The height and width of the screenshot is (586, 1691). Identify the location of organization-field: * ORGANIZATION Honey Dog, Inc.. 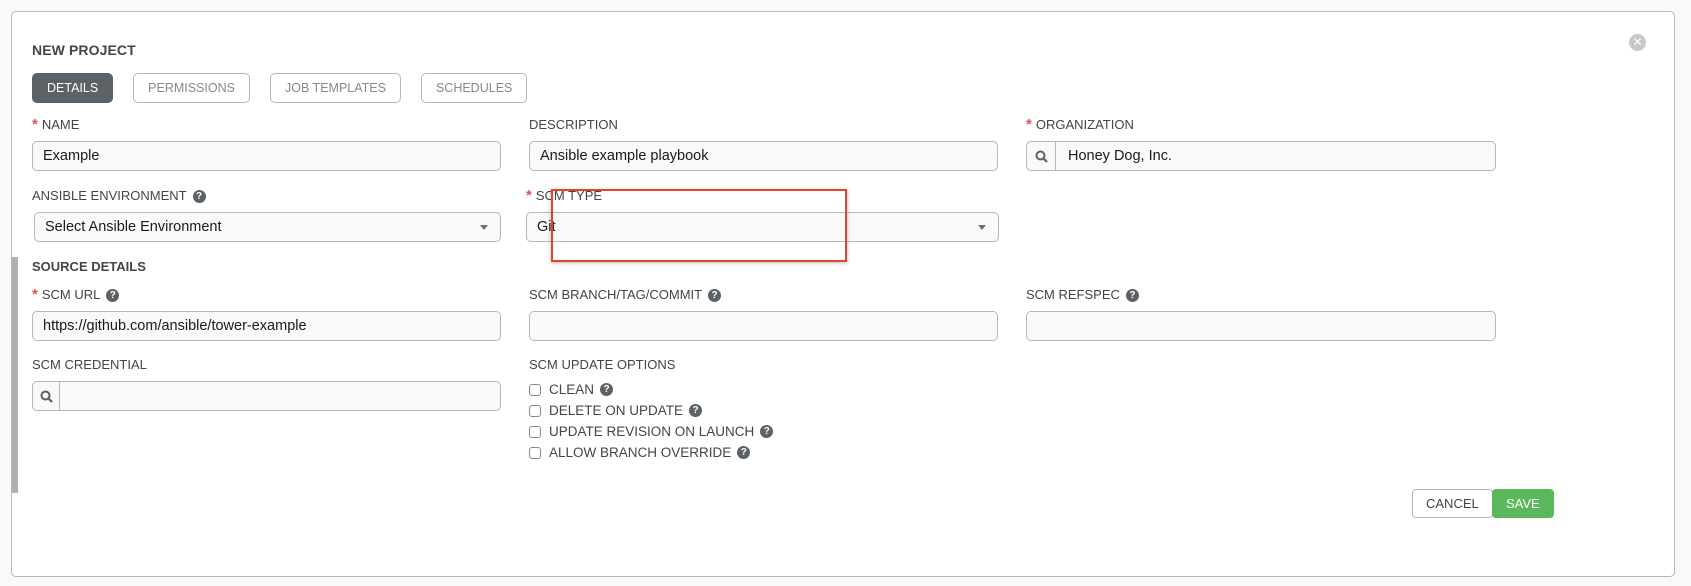
(1261, 143).